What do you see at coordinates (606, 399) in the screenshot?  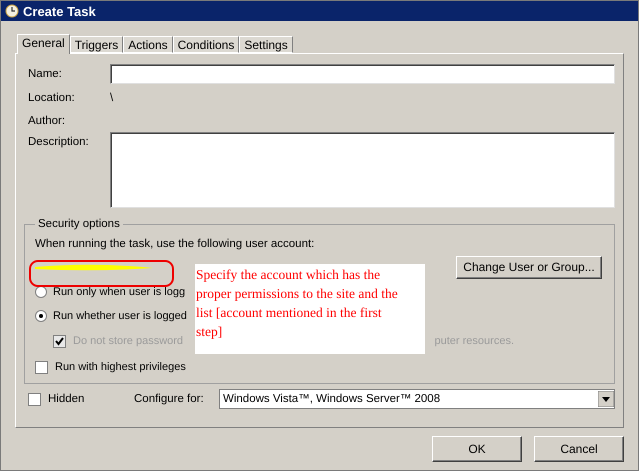 I see `dropdown-arrow-icon` at bounding box center [606, 399].